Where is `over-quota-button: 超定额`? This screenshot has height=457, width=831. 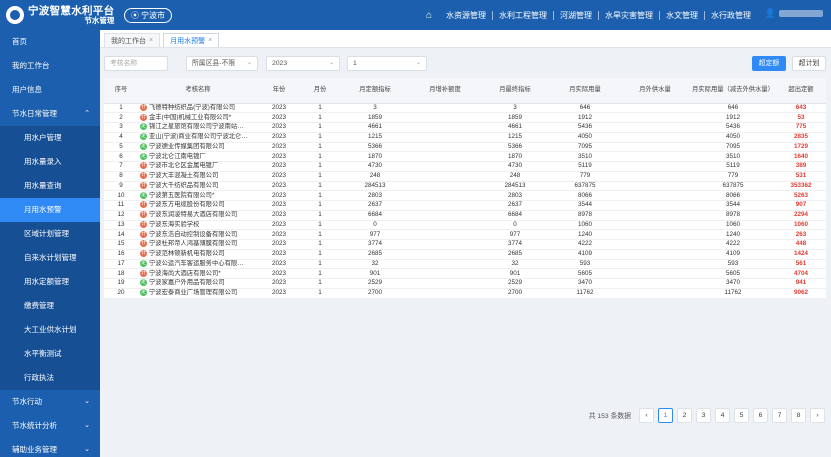 over-quota-button: 超定额 is located at coordinates (769, 63).